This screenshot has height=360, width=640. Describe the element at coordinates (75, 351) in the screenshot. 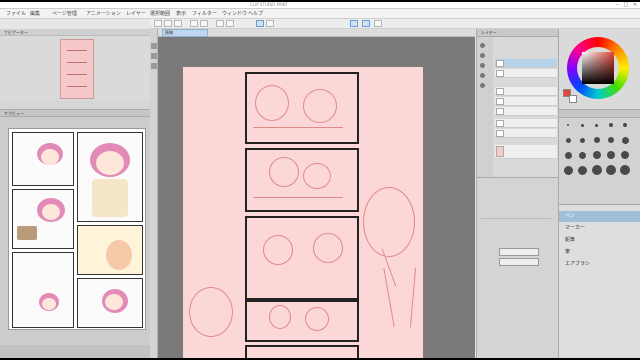

I see `sub-view-controls` at that location.